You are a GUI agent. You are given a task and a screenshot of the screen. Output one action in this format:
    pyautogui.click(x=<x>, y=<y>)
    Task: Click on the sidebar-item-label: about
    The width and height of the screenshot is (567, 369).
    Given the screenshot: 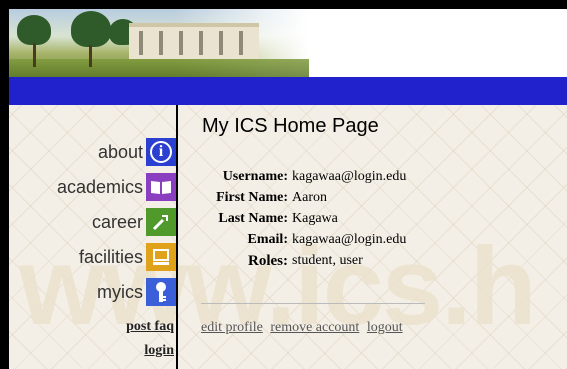 What is the action you would take?
    pyautogui.click(x=120, y=151)
    